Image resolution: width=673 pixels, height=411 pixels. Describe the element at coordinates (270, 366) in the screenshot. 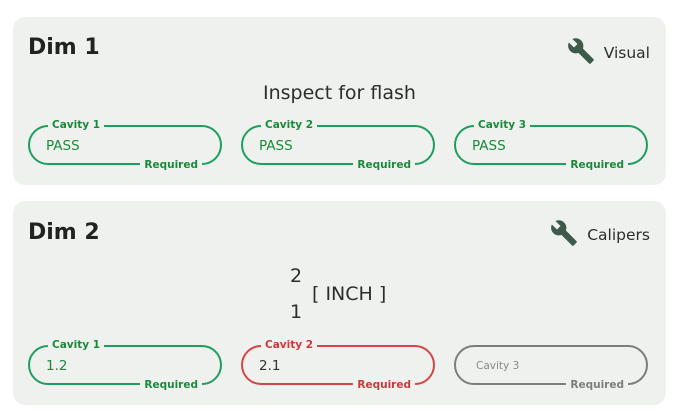

I see `field-value: 2.1` at that location.